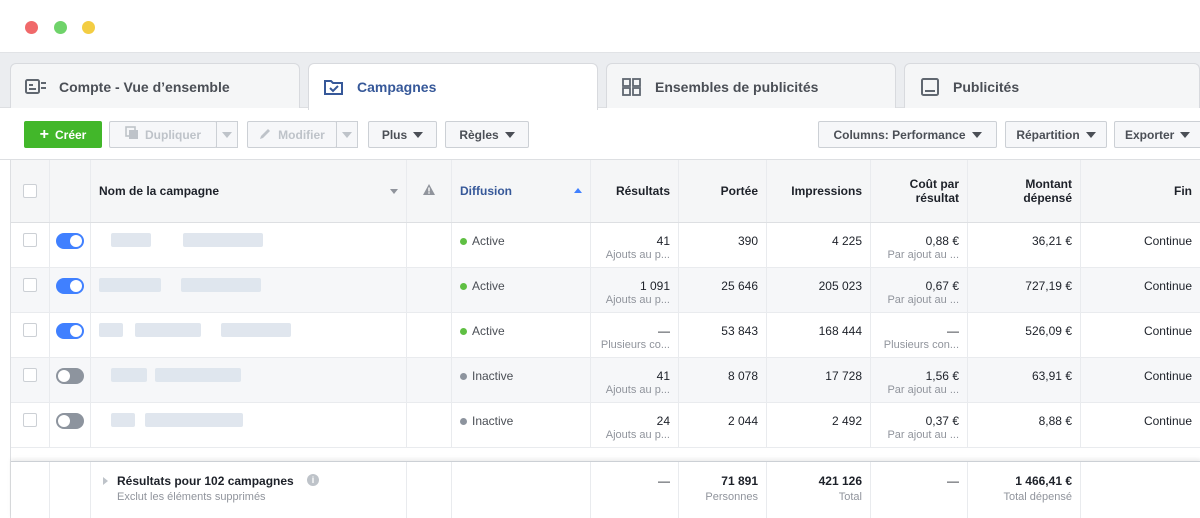 The image size is (1200, 518). What do you see at coordinates (249, 191) in the screenshot?
I see `column-header-name: Nom de la campagne` at bounding box center [249, 191].